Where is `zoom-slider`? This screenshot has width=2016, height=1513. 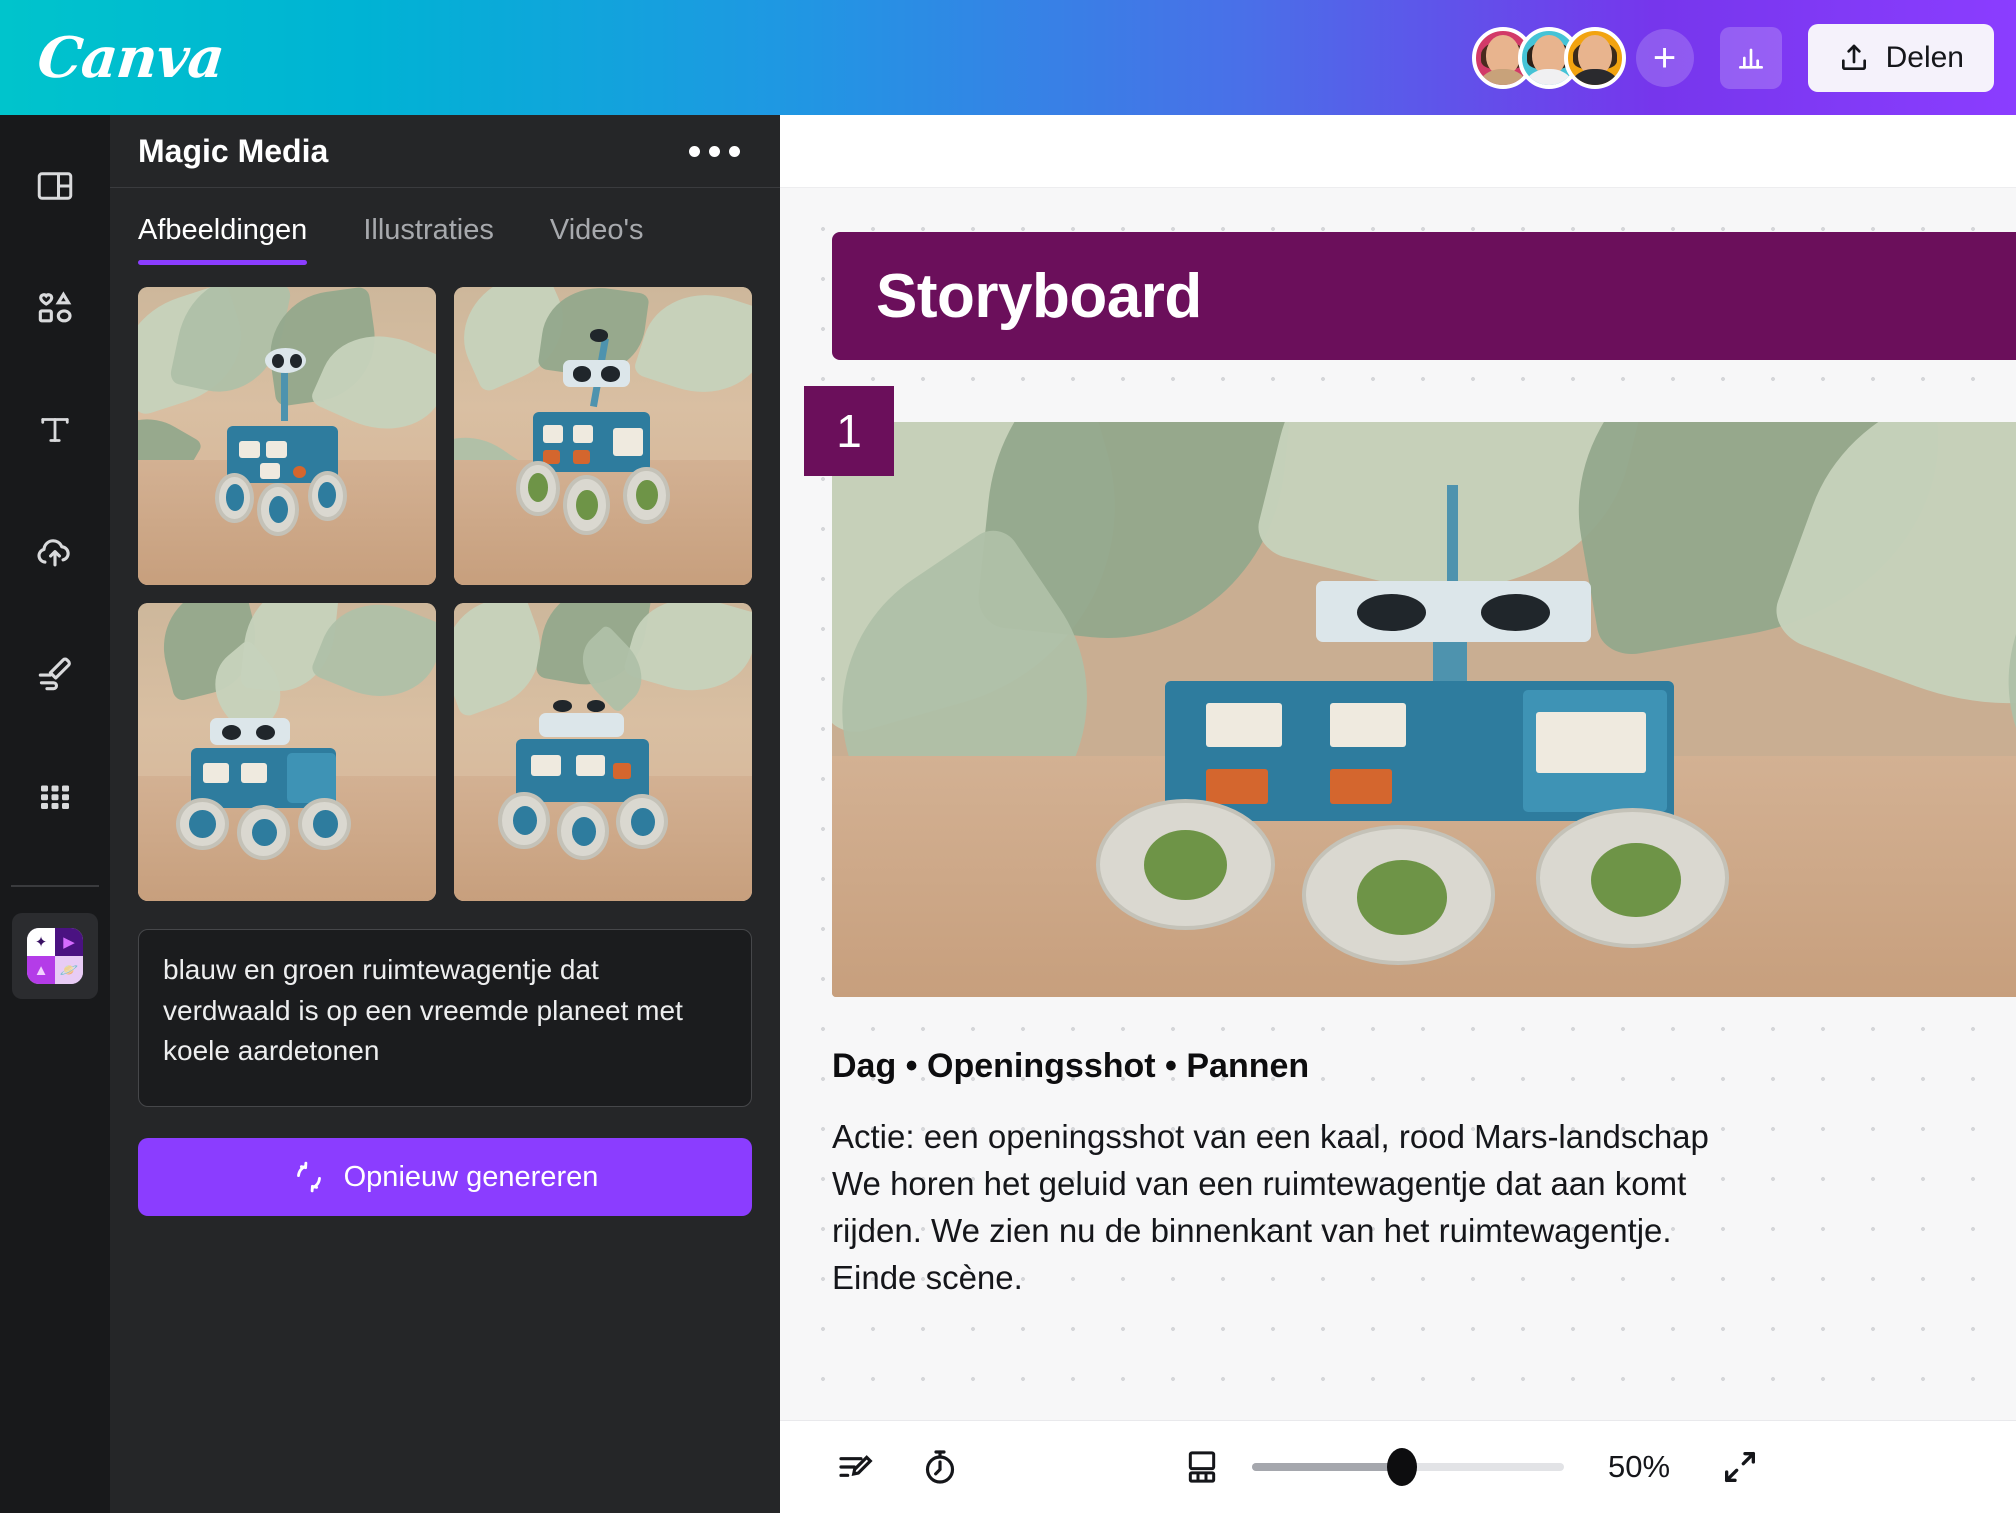 zoom-slider is located at coordinates (1408, 1467).